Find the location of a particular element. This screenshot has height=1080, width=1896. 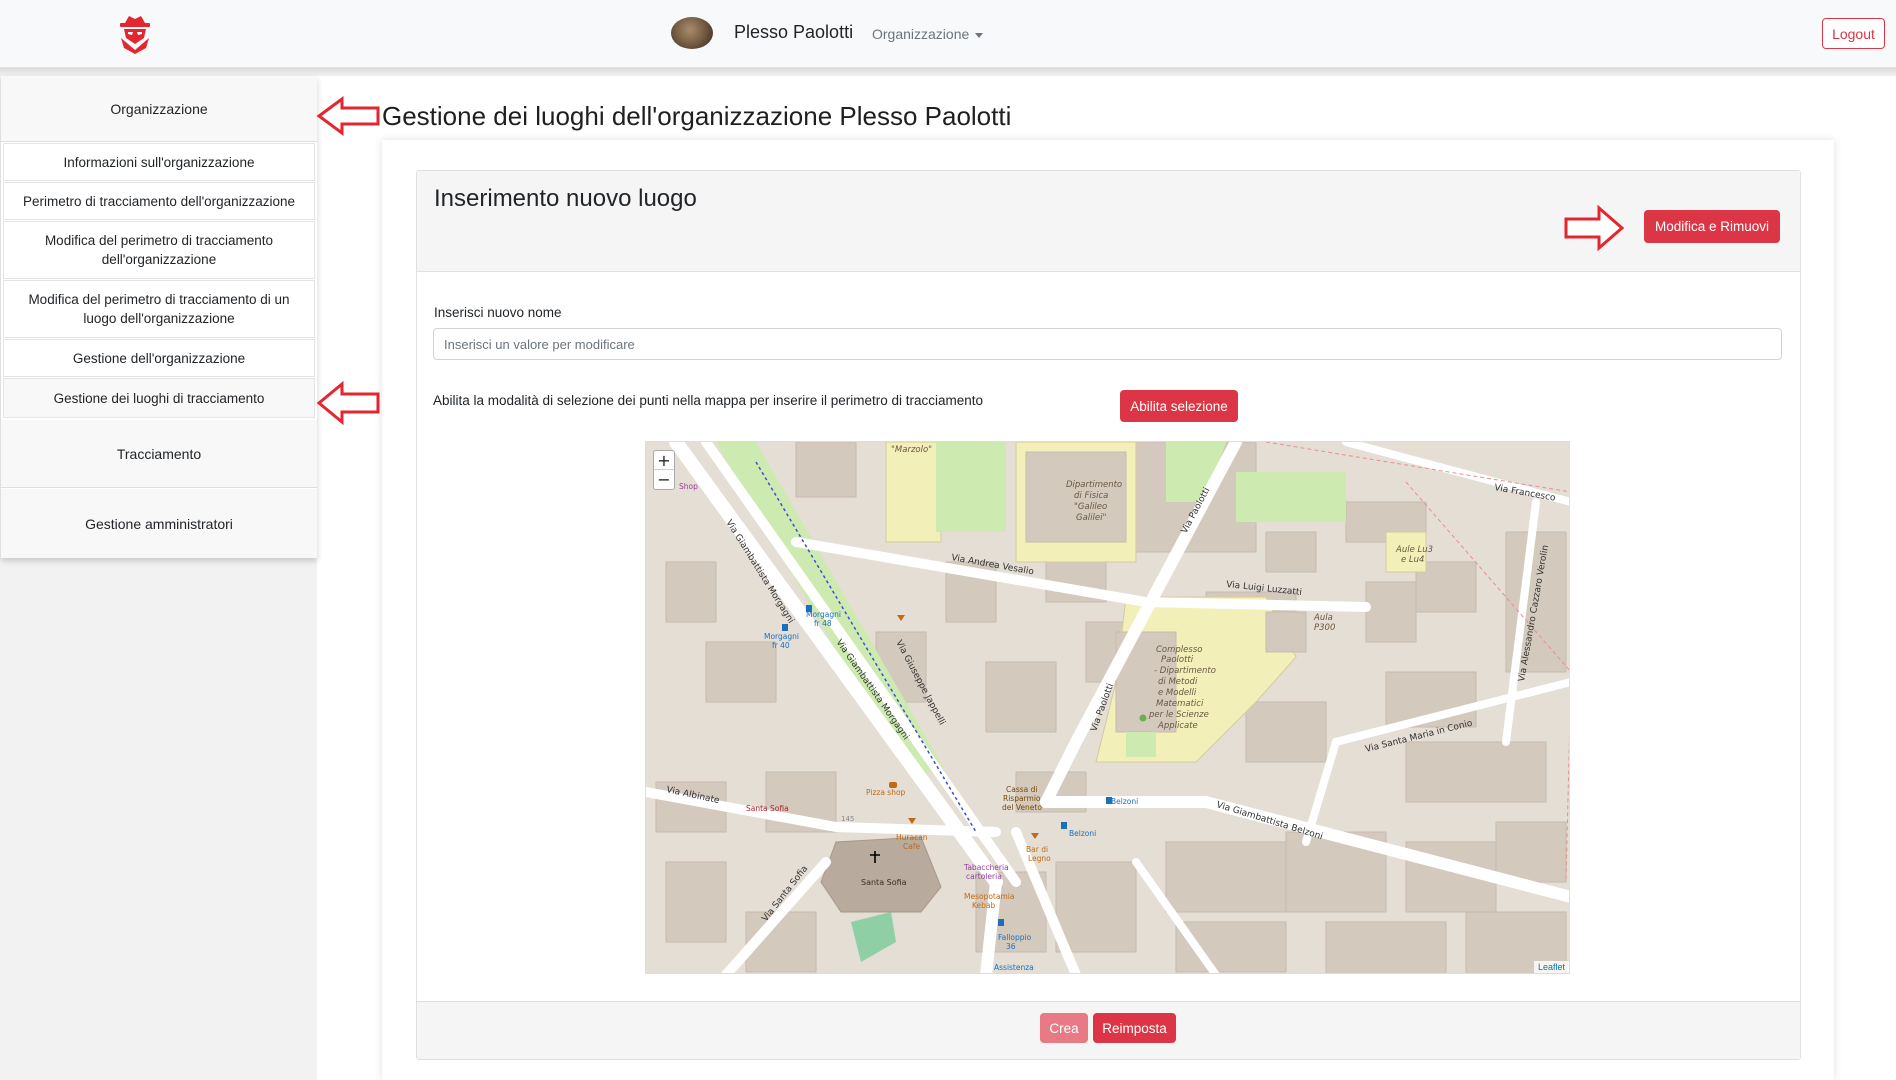

map-label-huracan-l1: Huracan is located at coordinates (912, 837).